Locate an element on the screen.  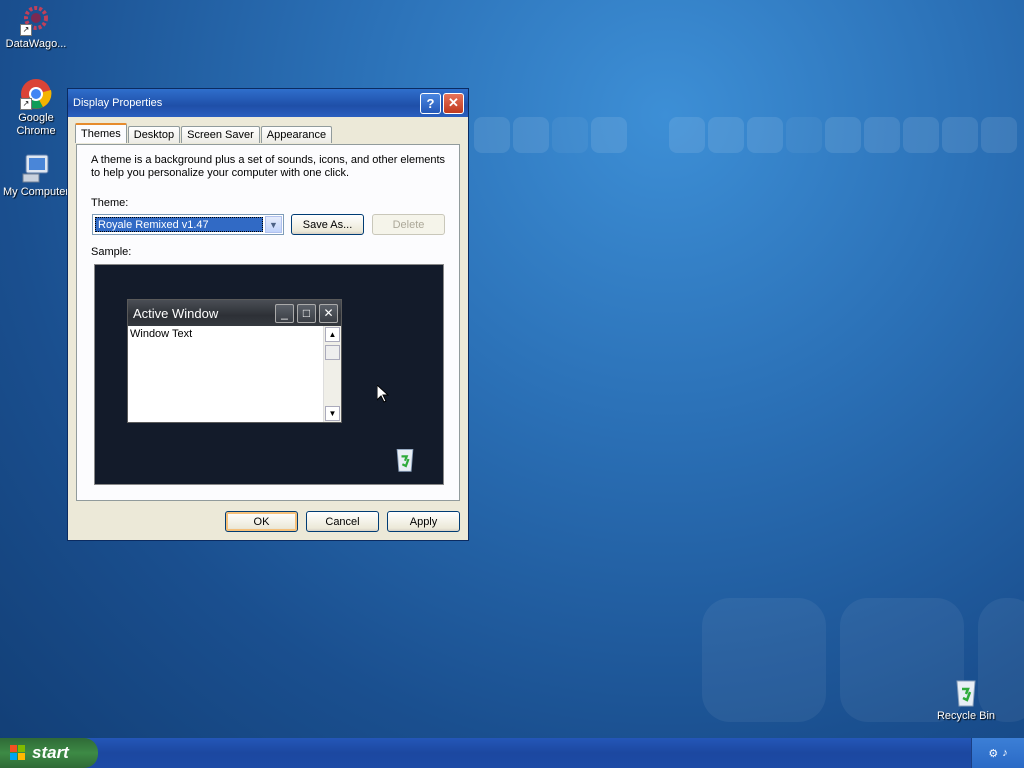
recycle-bin-icon is located at coordinates (966, 692).